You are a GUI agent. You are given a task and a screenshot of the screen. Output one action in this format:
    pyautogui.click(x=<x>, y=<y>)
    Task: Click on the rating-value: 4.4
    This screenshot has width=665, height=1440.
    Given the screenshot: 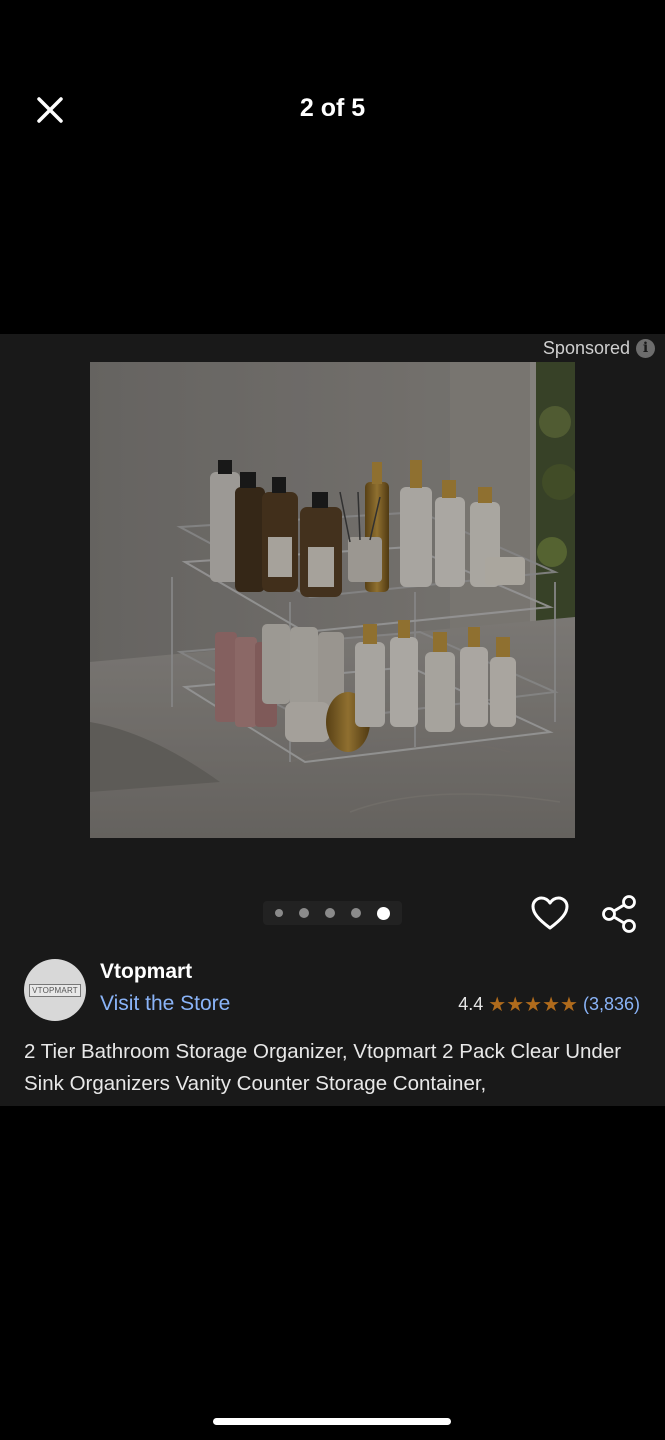 What is the action you would take?
    pyautogui.click(x=471, y=1004)
    